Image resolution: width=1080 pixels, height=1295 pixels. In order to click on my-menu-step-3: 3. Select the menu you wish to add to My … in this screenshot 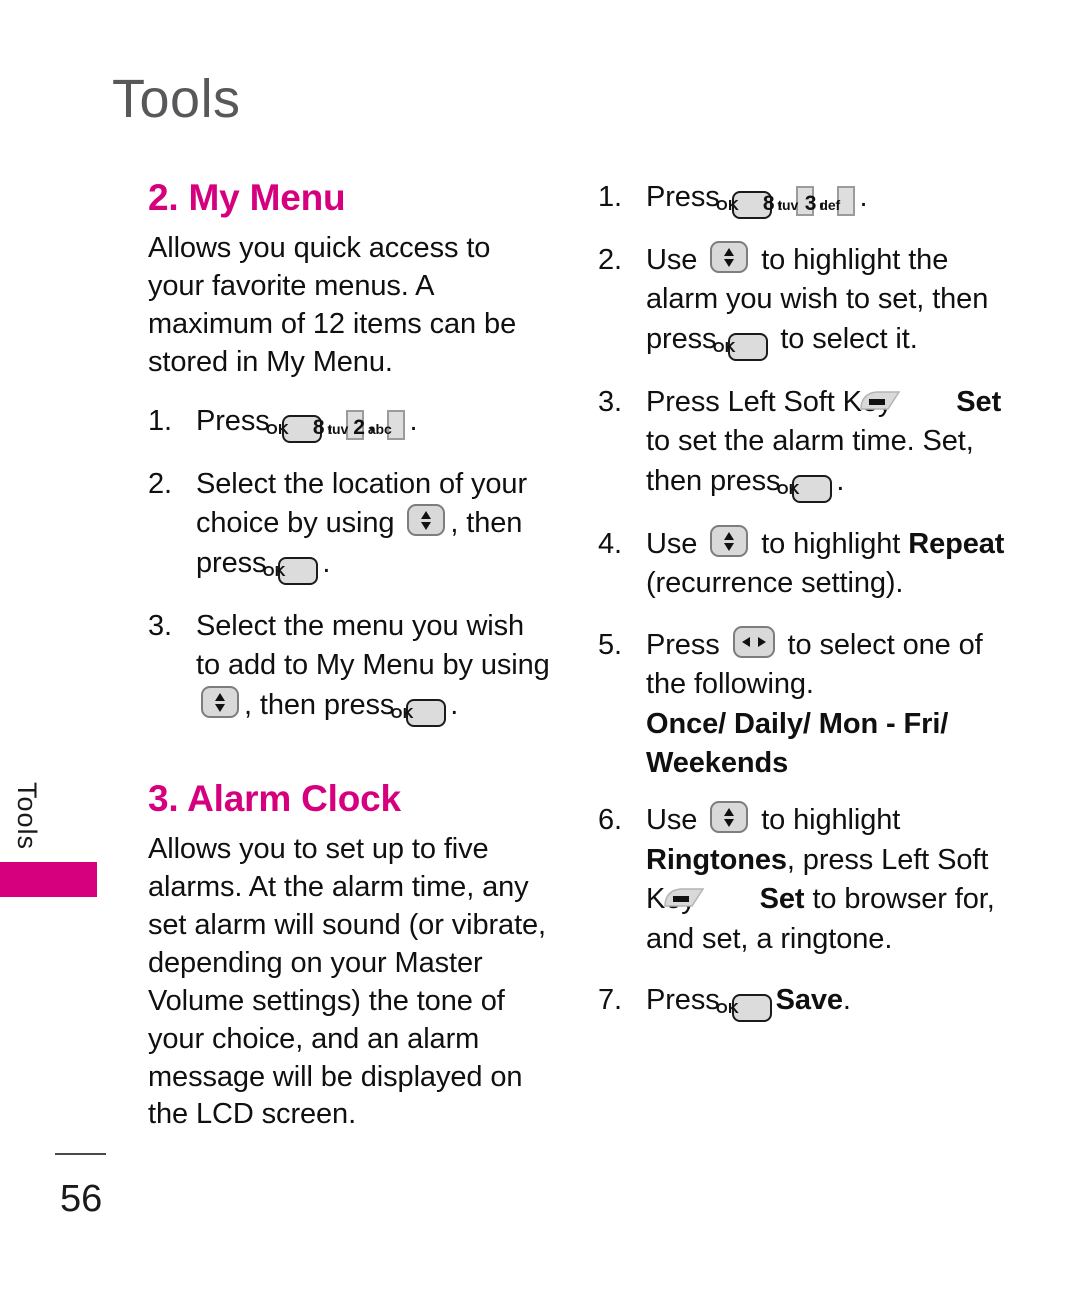, I will do `click(350, 667)`.